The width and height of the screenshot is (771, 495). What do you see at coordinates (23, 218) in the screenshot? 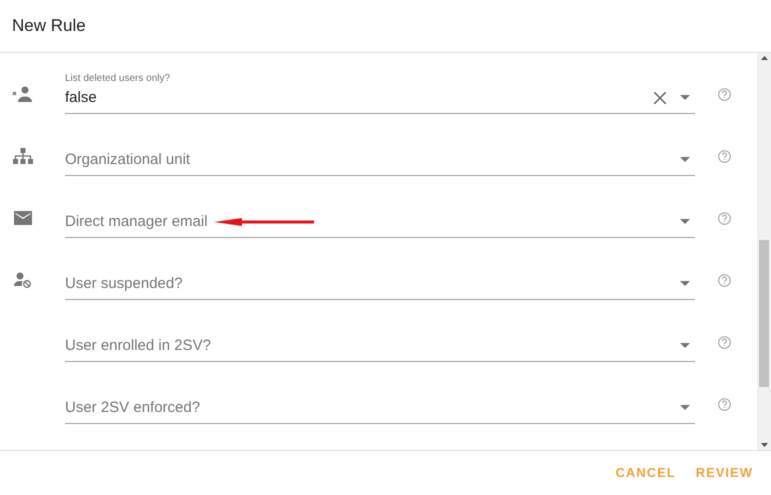
I see `envelope-icon` at bounding box center [23, 218].